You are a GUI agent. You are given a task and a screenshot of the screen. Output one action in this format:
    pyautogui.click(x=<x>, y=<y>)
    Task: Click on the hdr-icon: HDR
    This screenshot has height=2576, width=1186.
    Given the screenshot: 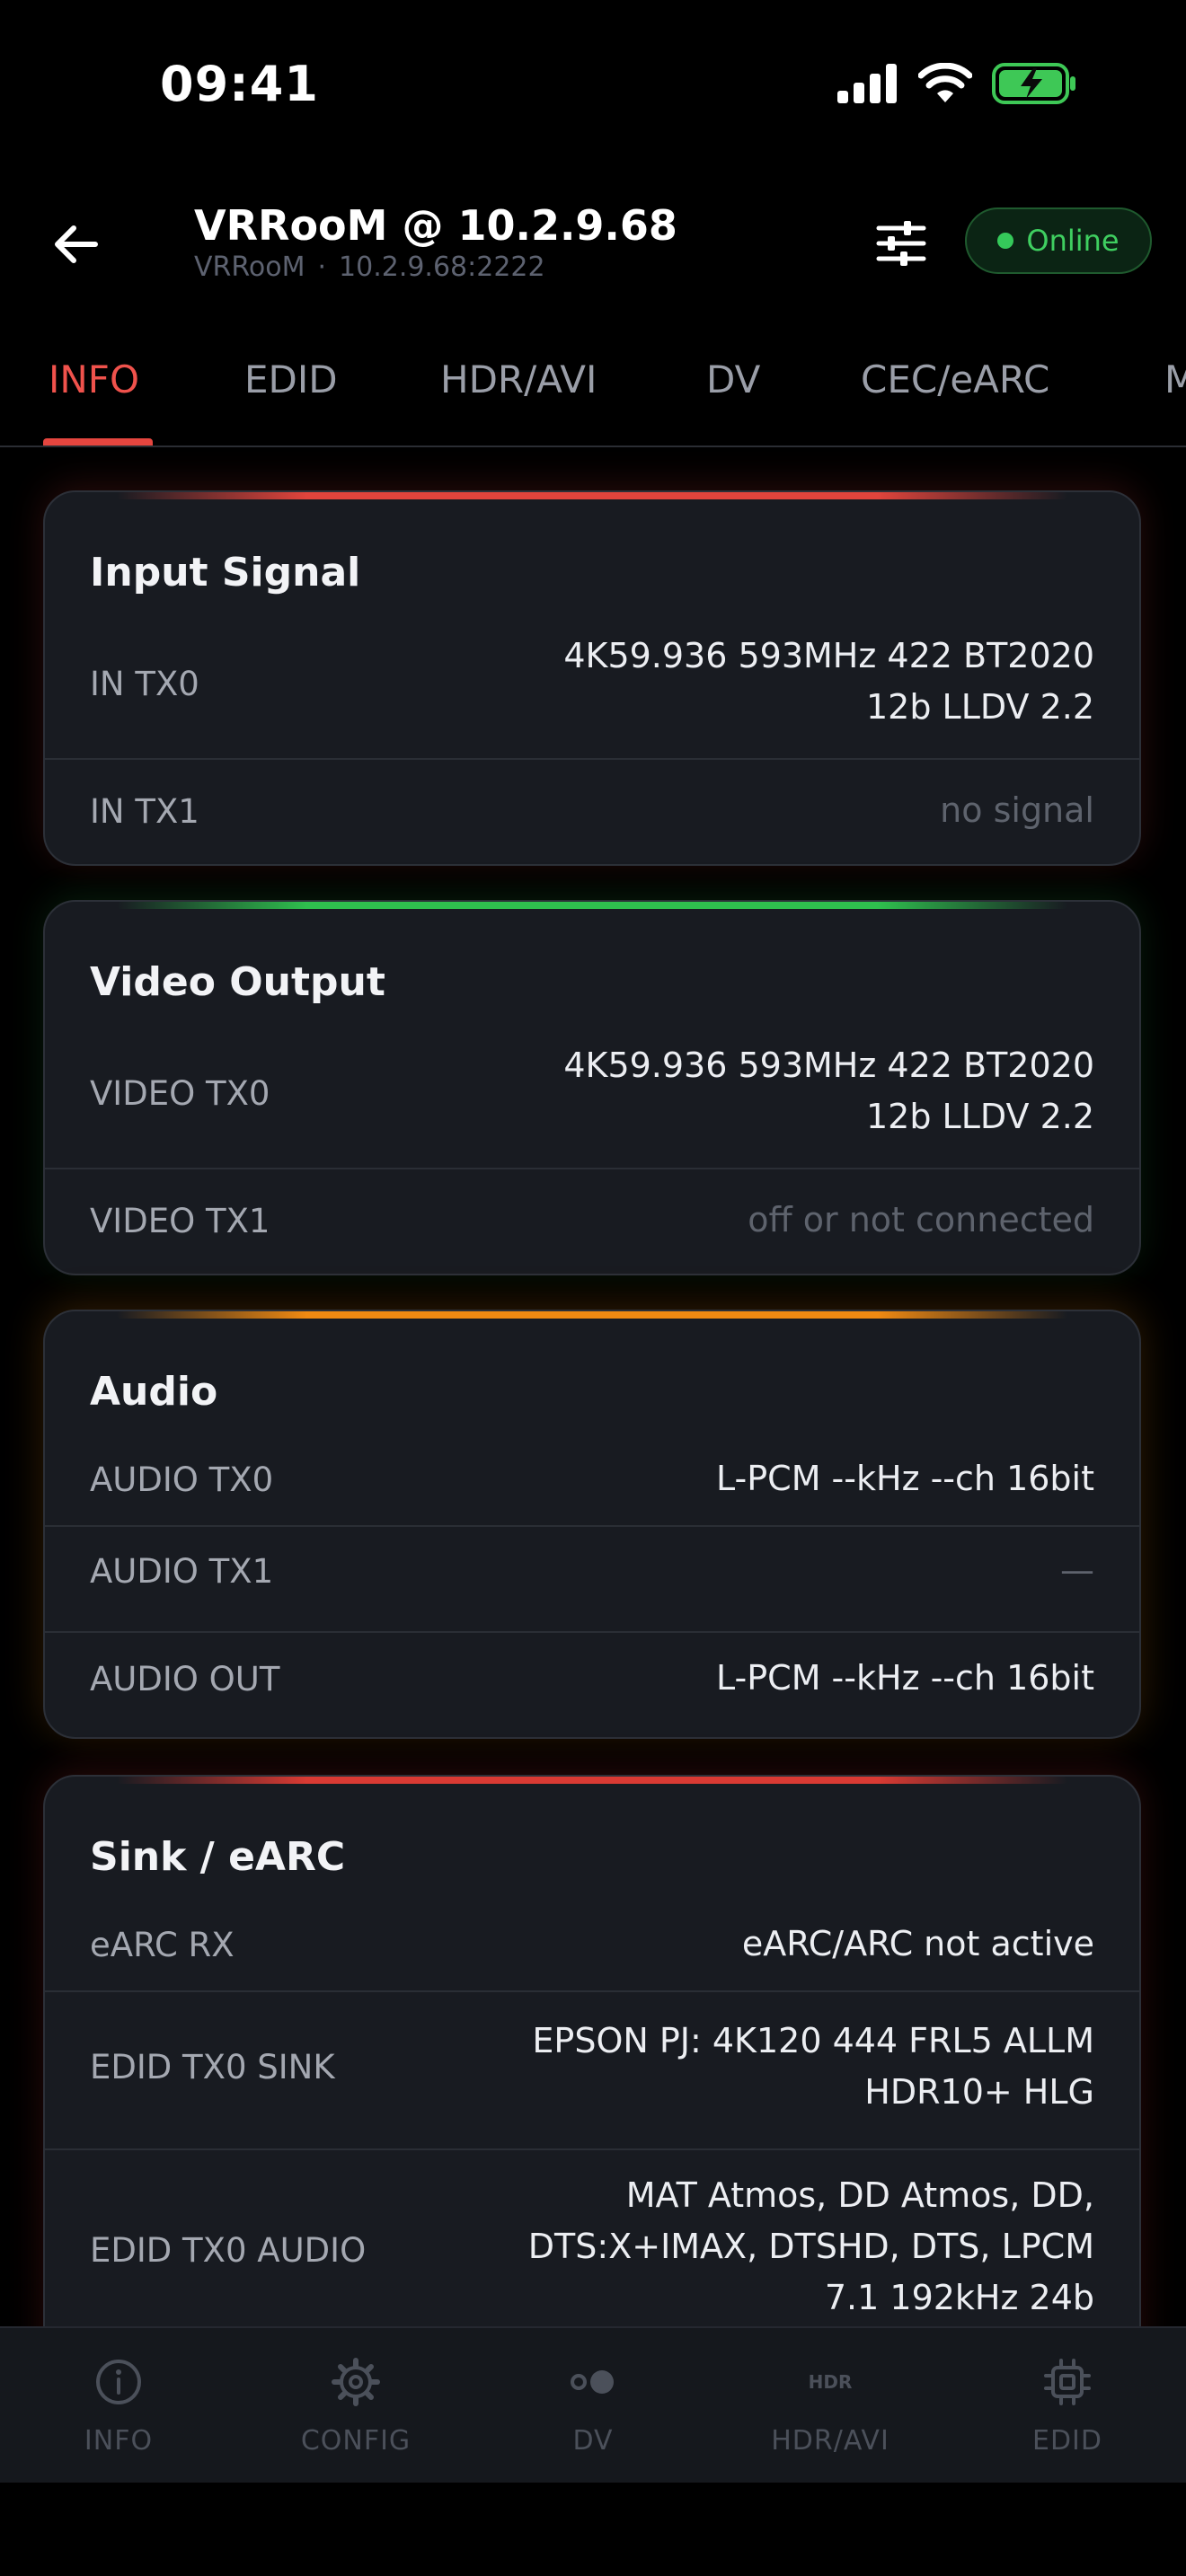 What is the action you would take?
    pyautogui.click(x=830, y=2382)
    